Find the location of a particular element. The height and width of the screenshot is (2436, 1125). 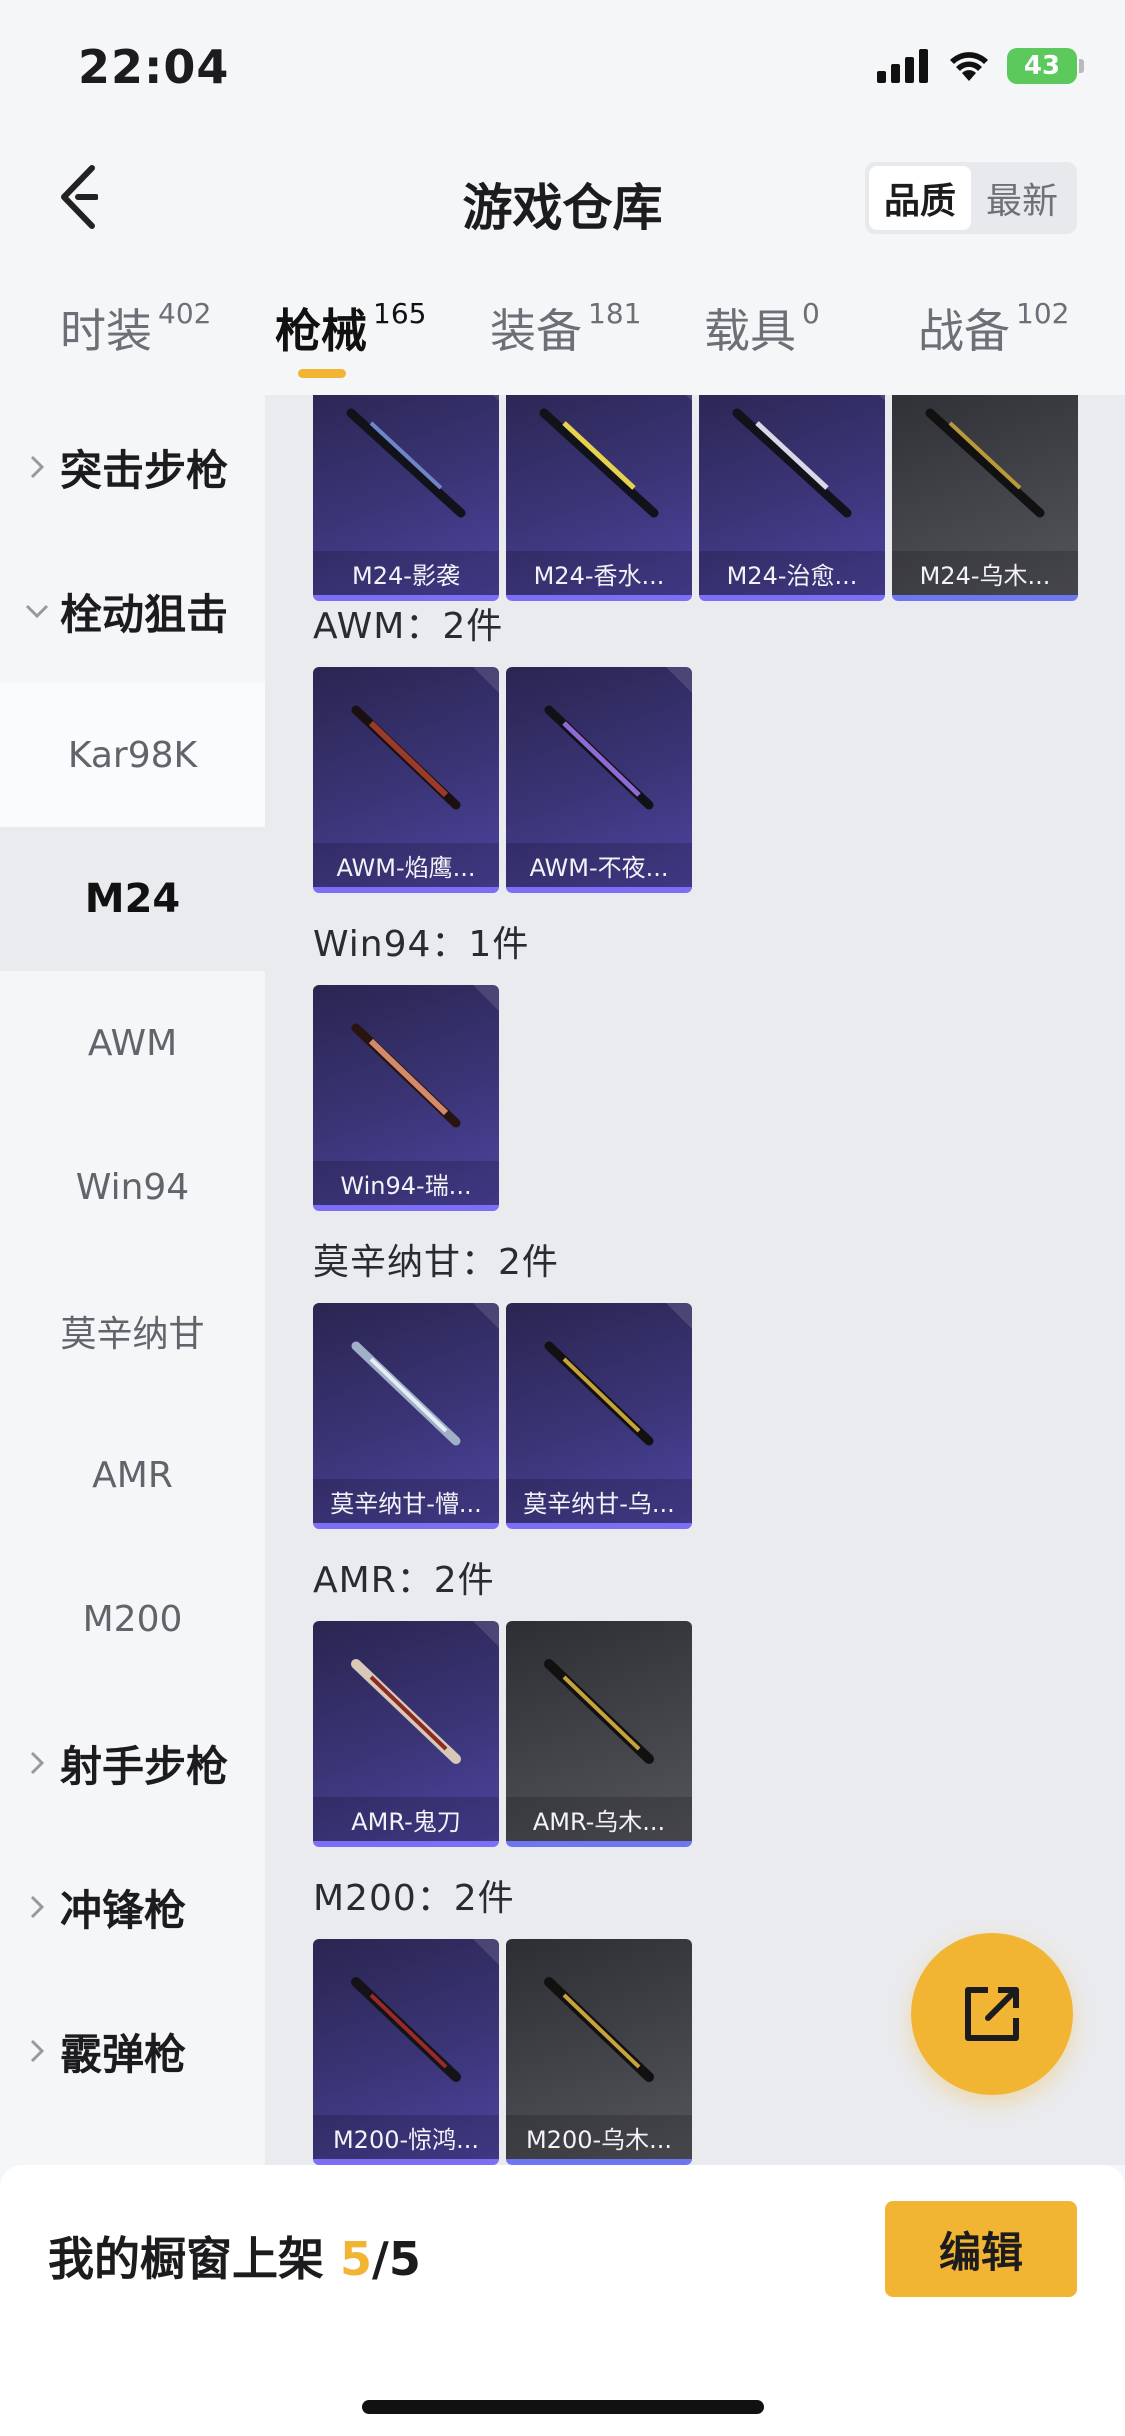

skin-name: AMR-鬼刀 is located at coordinates (406, 1819).